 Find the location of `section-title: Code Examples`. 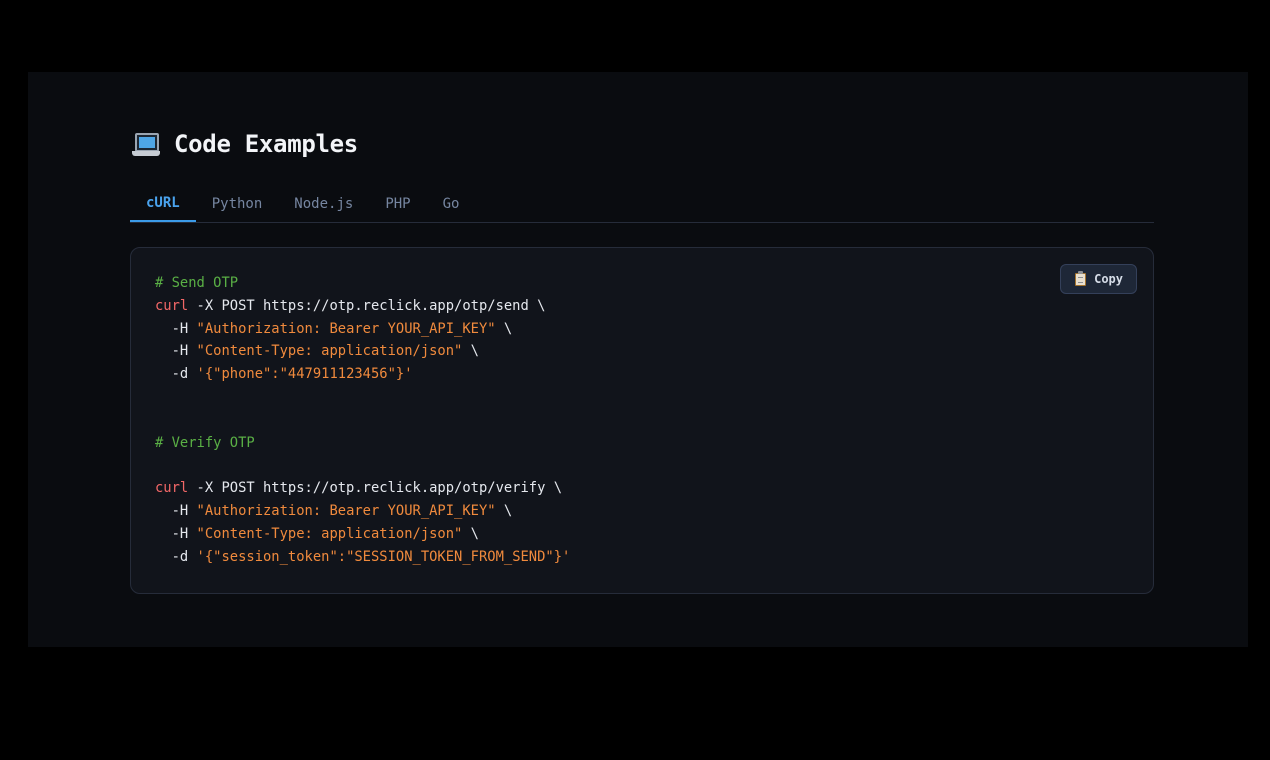

section-title: Code Examples is located at coordinates (245, 144).